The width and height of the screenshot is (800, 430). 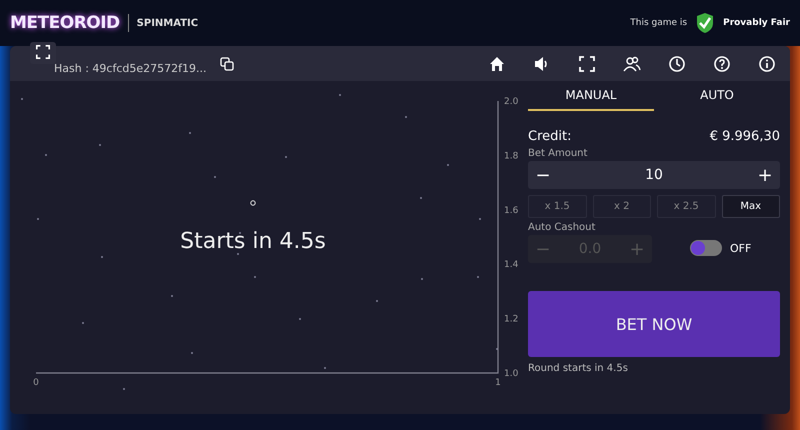 I want to click on tab: MANUAL, so click(x=591, y=96).